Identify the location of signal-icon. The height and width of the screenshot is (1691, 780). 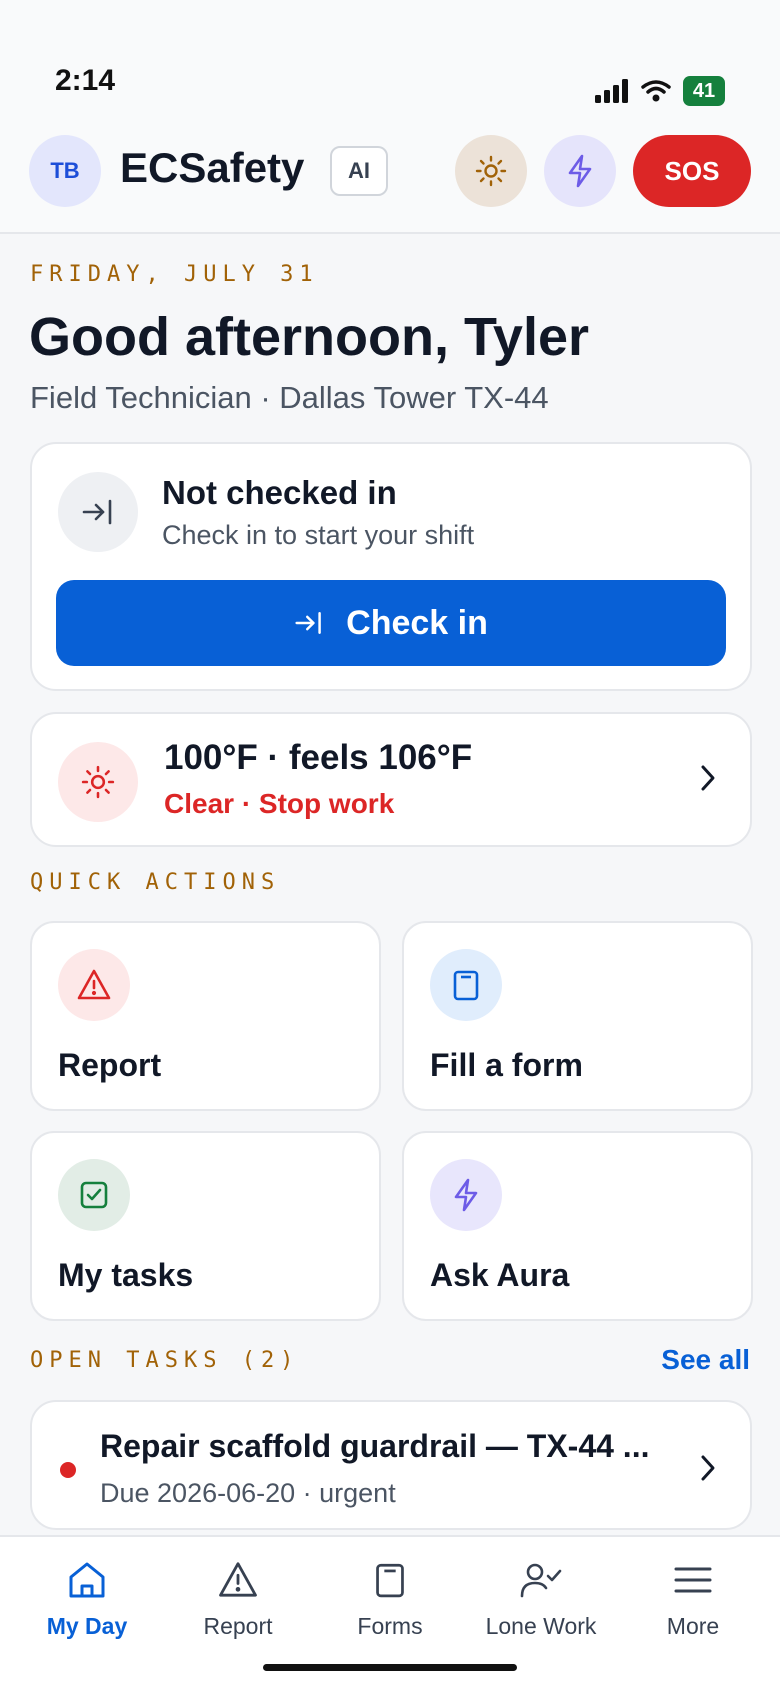
(611, 91).